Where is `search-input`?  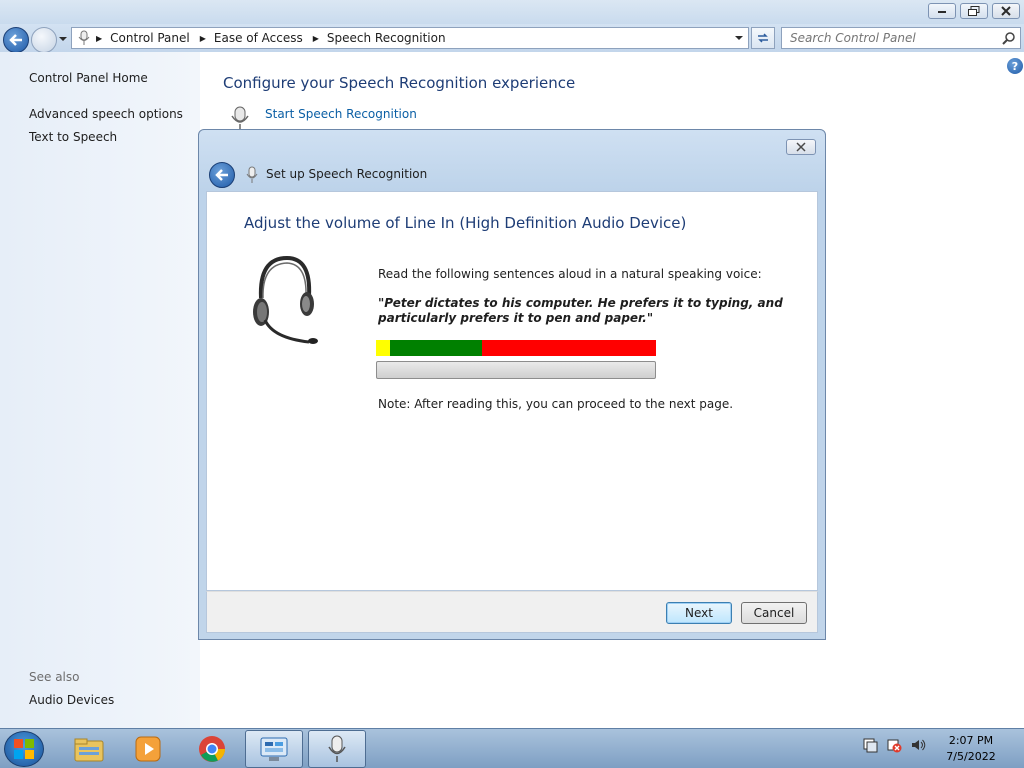
search-input is located at coordinates (890, 38).